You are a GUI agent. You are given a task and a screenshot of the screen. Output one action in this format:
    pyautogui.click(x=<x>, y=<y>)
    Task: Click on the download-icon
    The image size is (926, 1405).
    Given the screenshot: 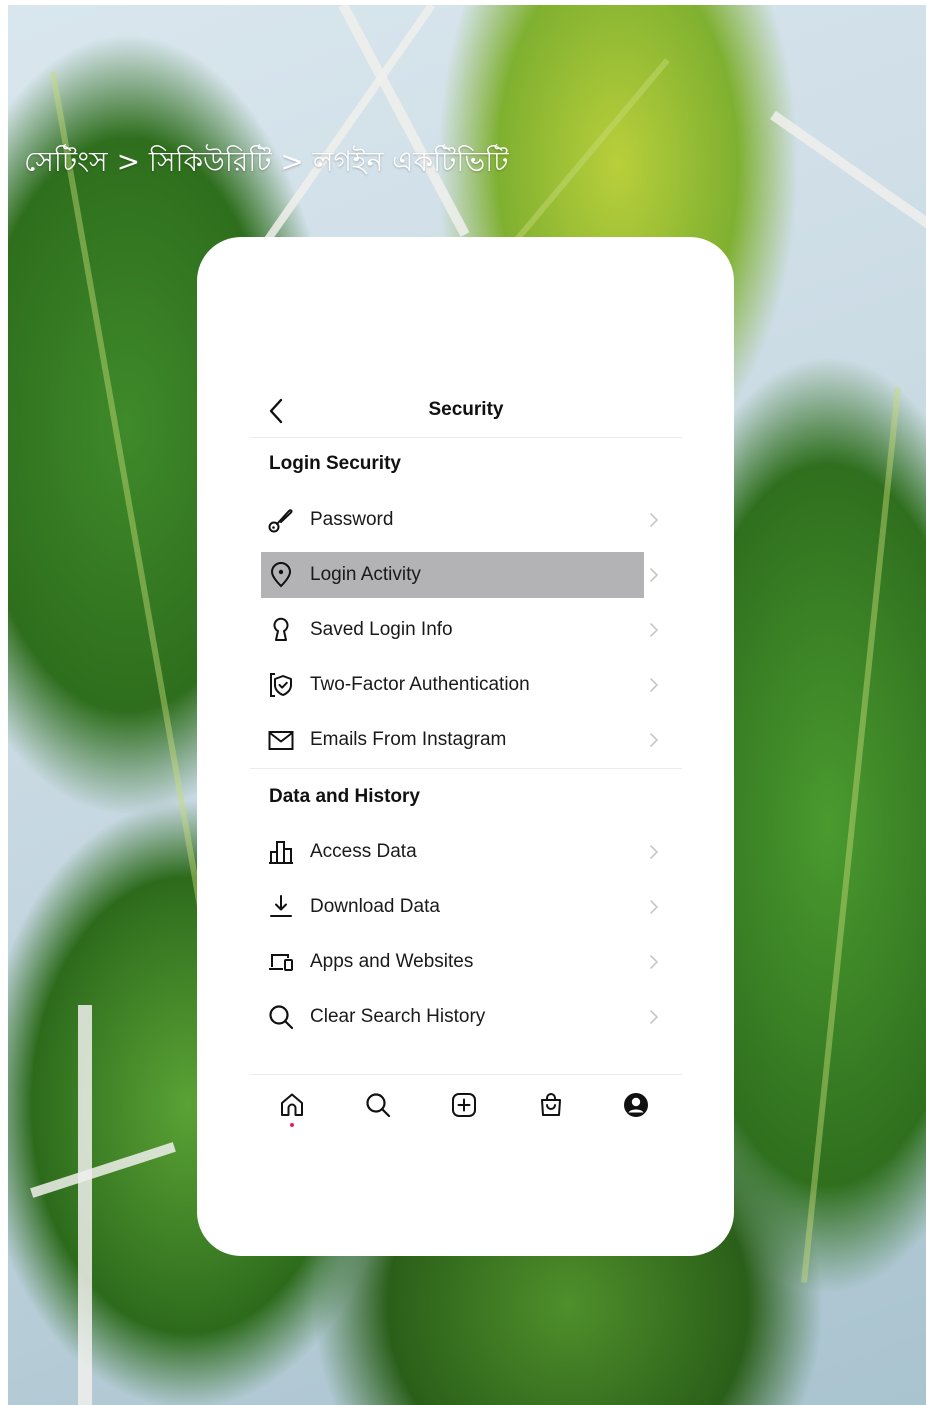 What is the action you would take?
    pyautogui.click(x=281, y=906)
    